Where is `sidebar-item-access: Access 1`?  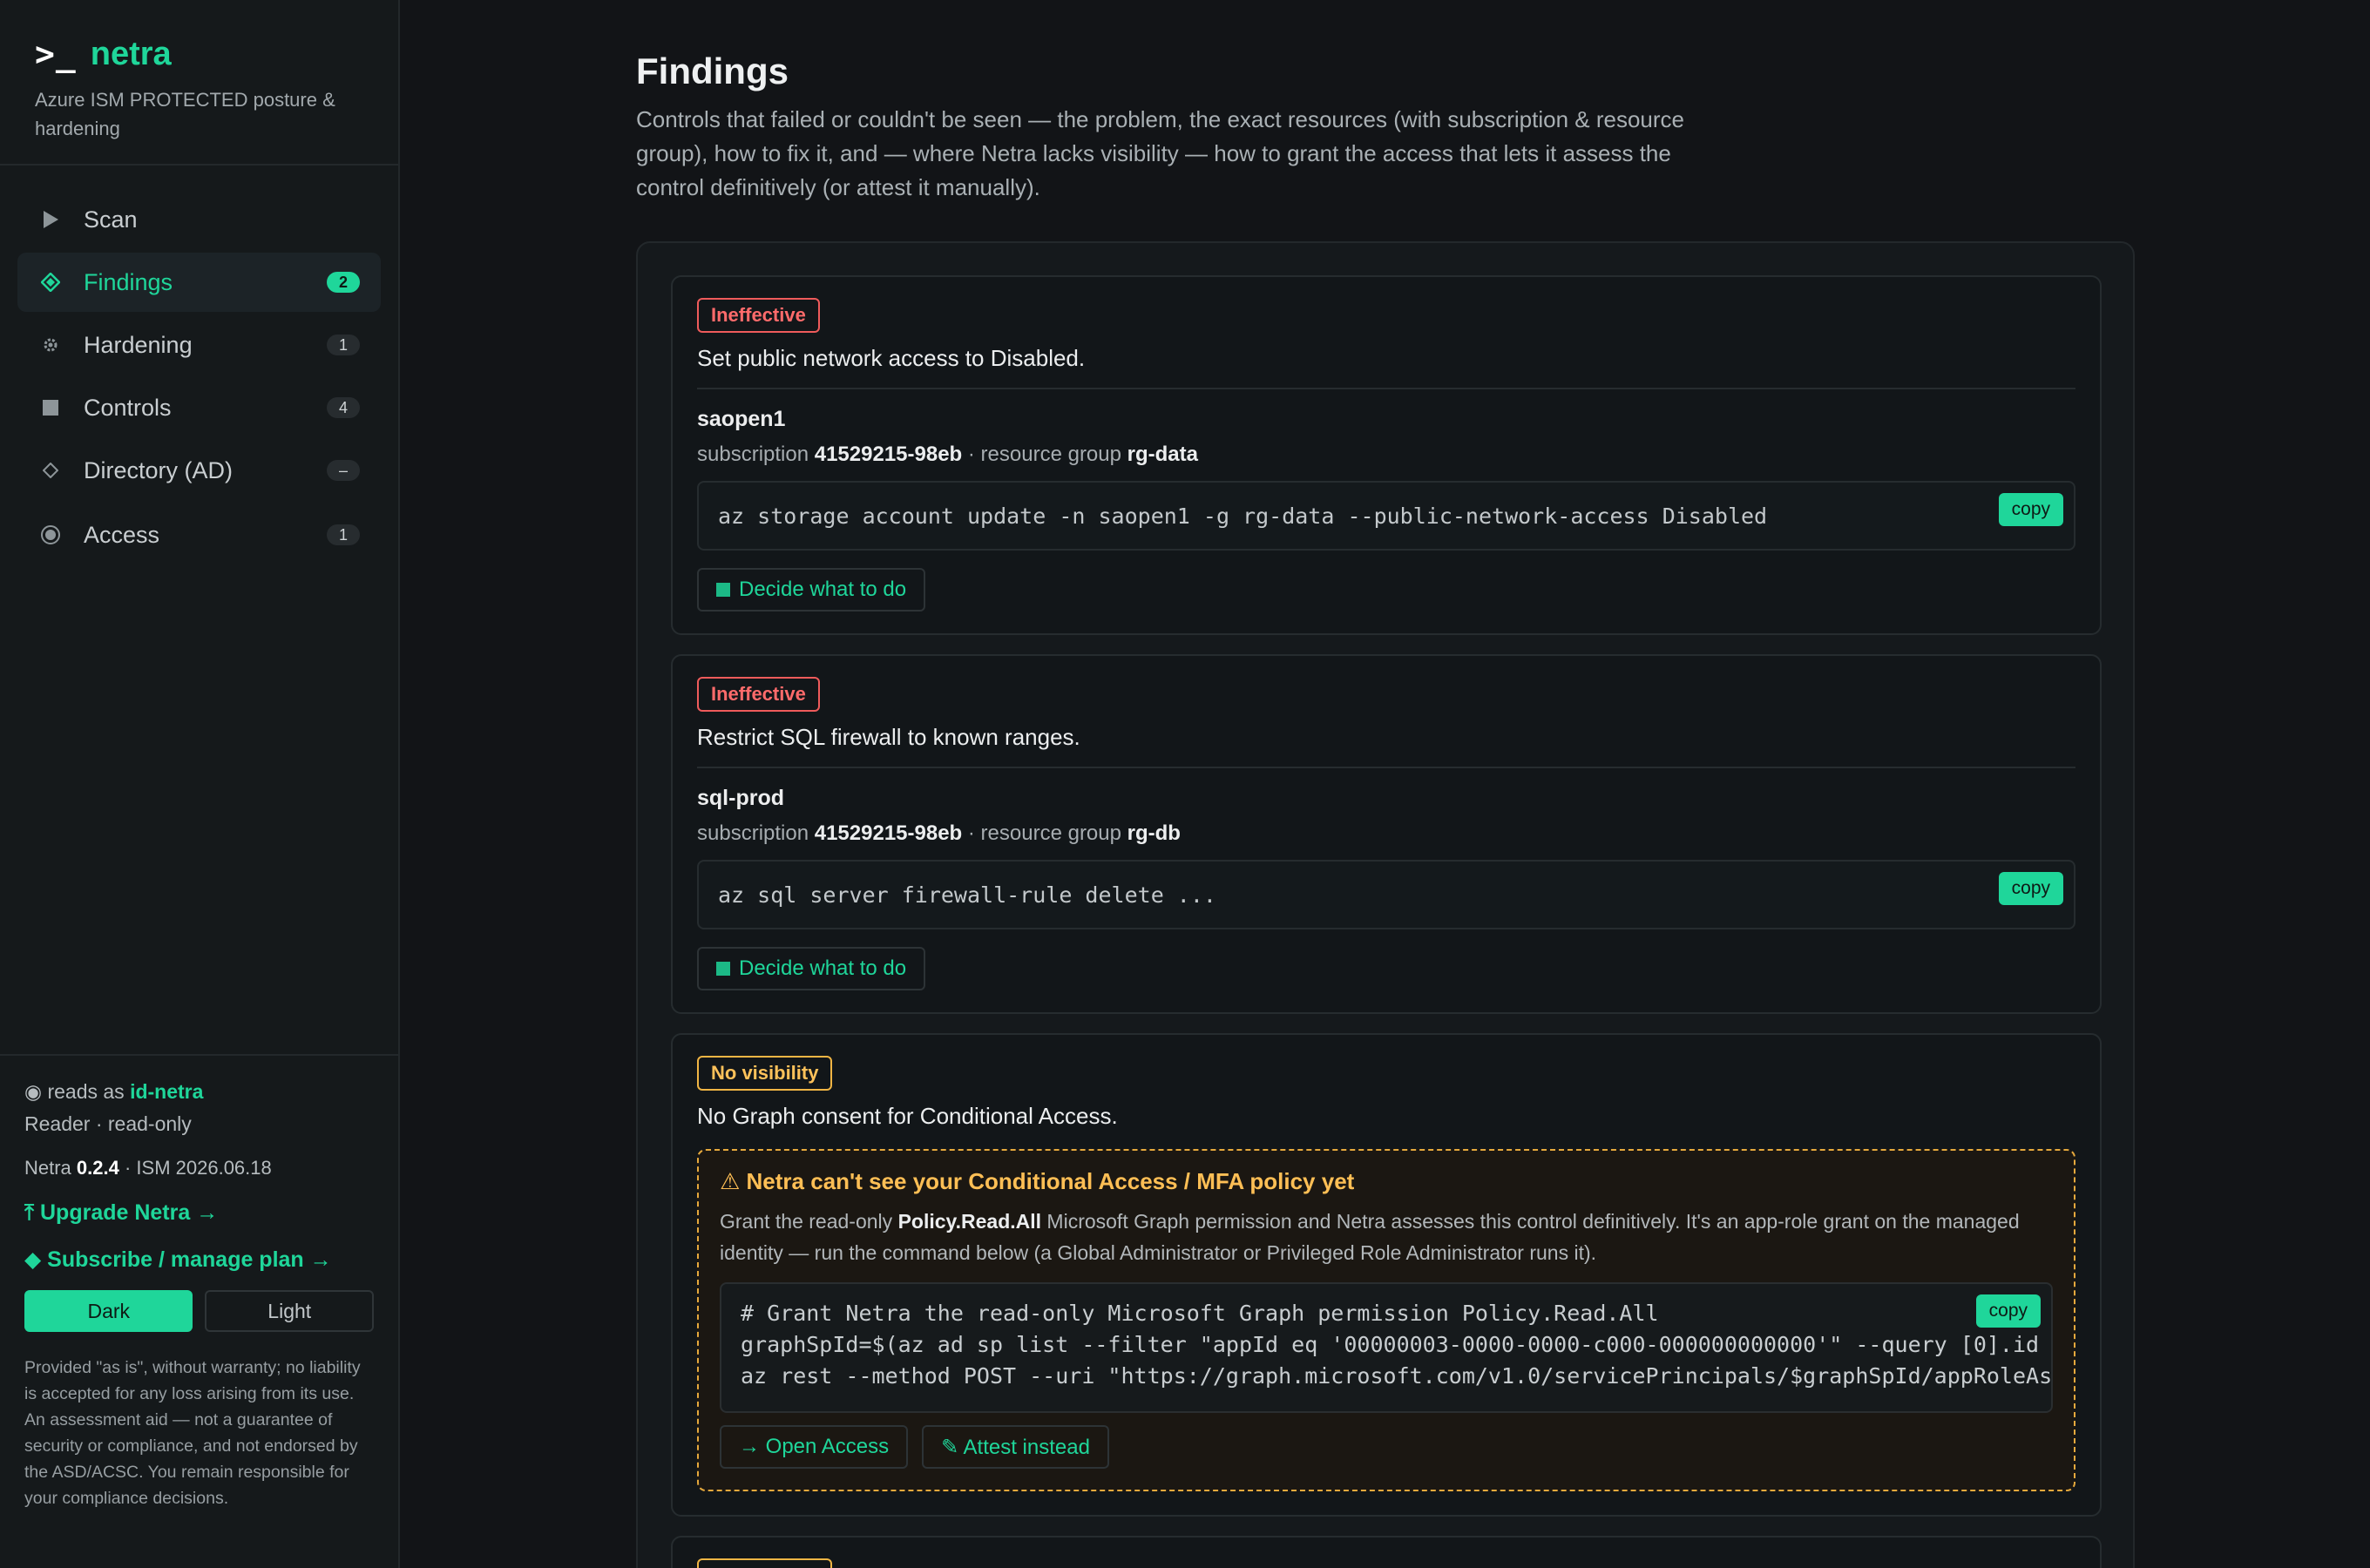 sidebar-item-access: Access 1 is located at coordinates (199, 534).